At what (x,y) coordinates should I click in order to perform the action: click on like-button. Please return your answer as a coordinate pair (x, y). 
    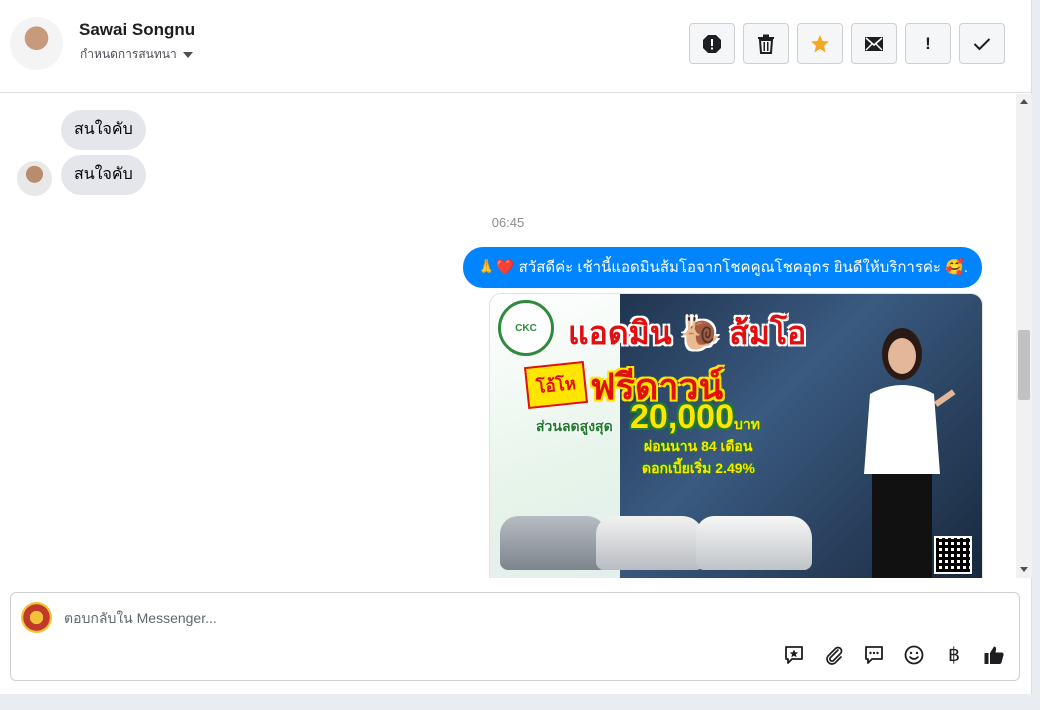
    Looking at the image, I should click on (994, 655).